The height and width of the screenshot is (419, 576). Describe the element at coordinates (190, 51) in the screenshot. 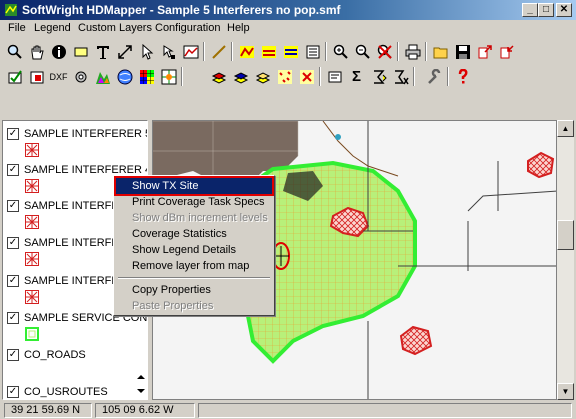

I see `profile-icon` at that location.